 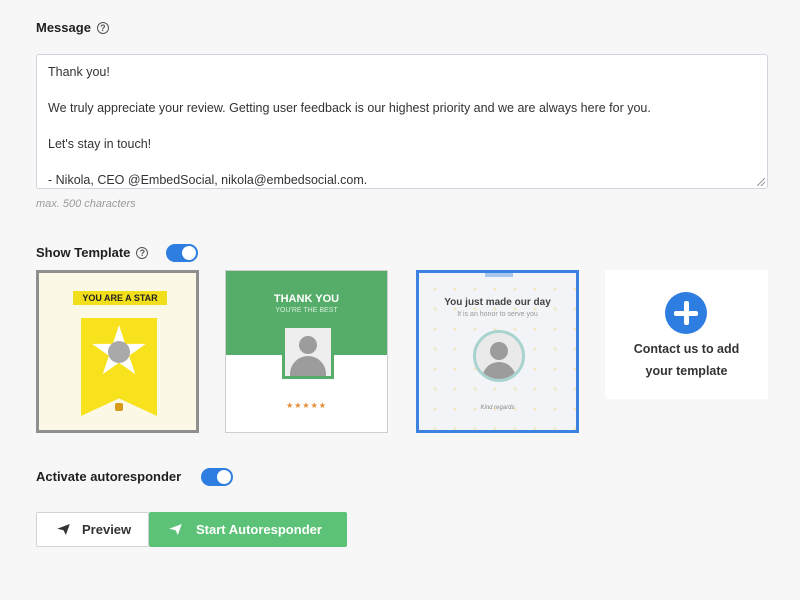 I want to click on show-template-toggle, so click(x=182, y=253).